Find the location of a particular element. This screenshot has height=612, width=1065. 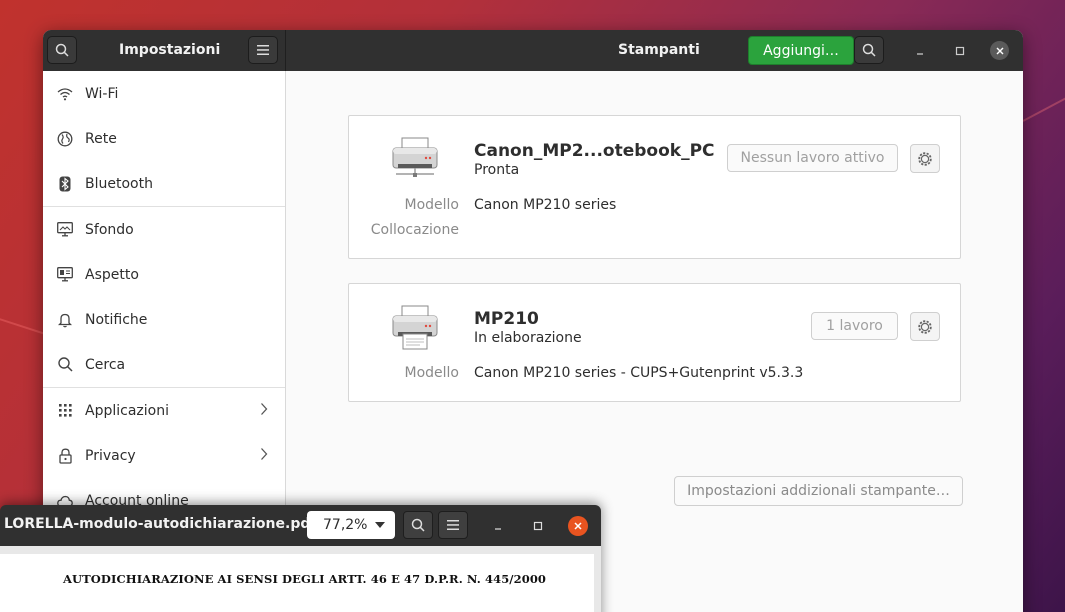

appearance-icon is located at coordinates (65, 275).